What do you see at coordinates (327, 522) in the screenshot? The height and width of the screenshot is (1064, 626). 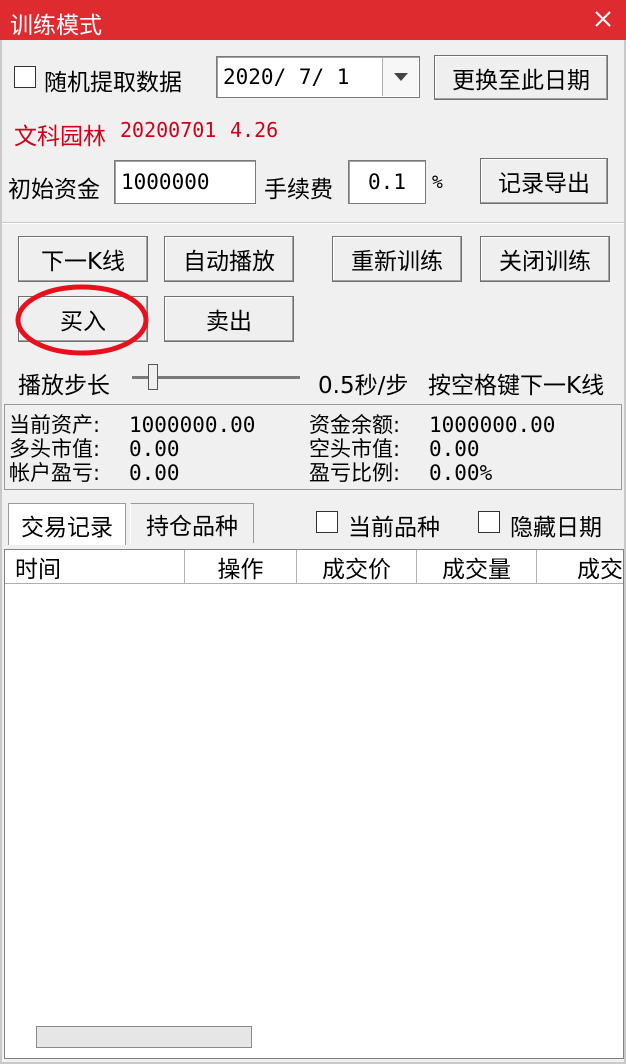 I see `current-symbol-checkbox` at bounding box center [327, 522].